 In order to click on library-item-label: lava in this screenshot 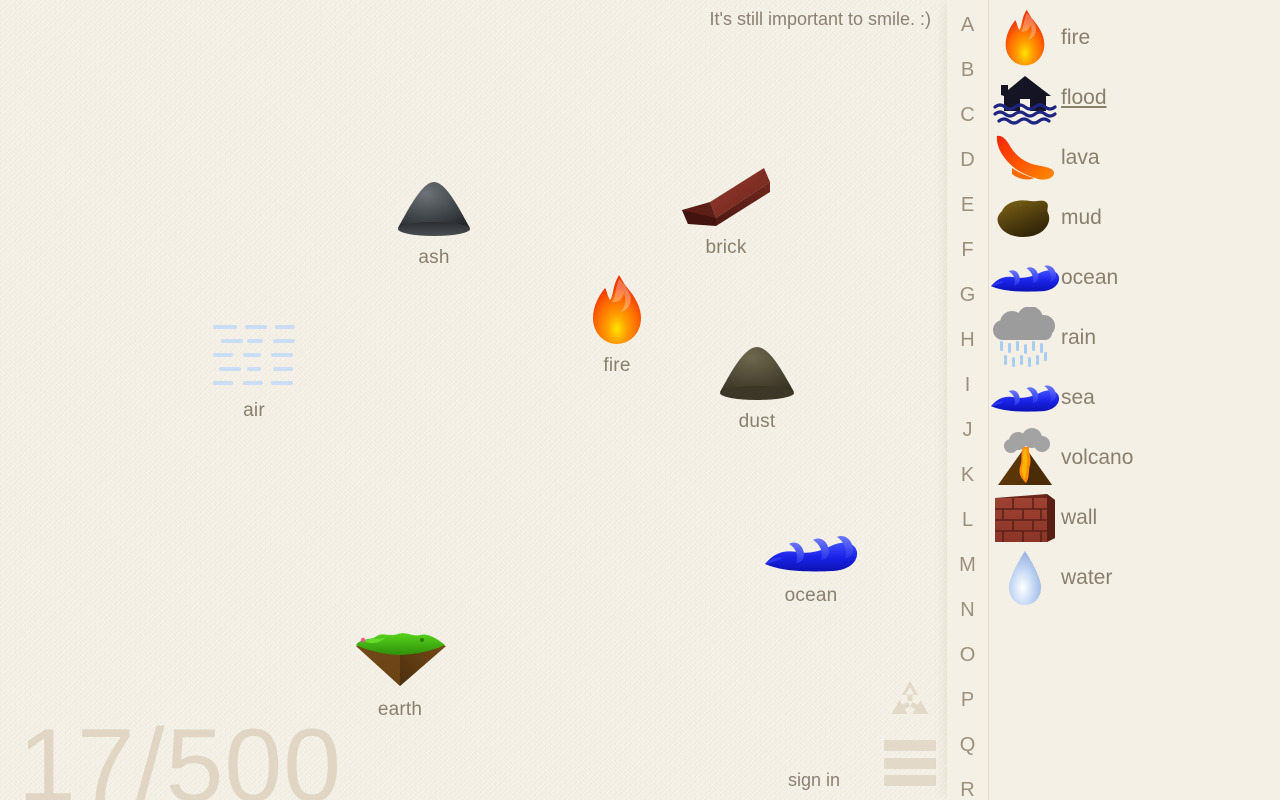, I will do `click(1080, 157)`.